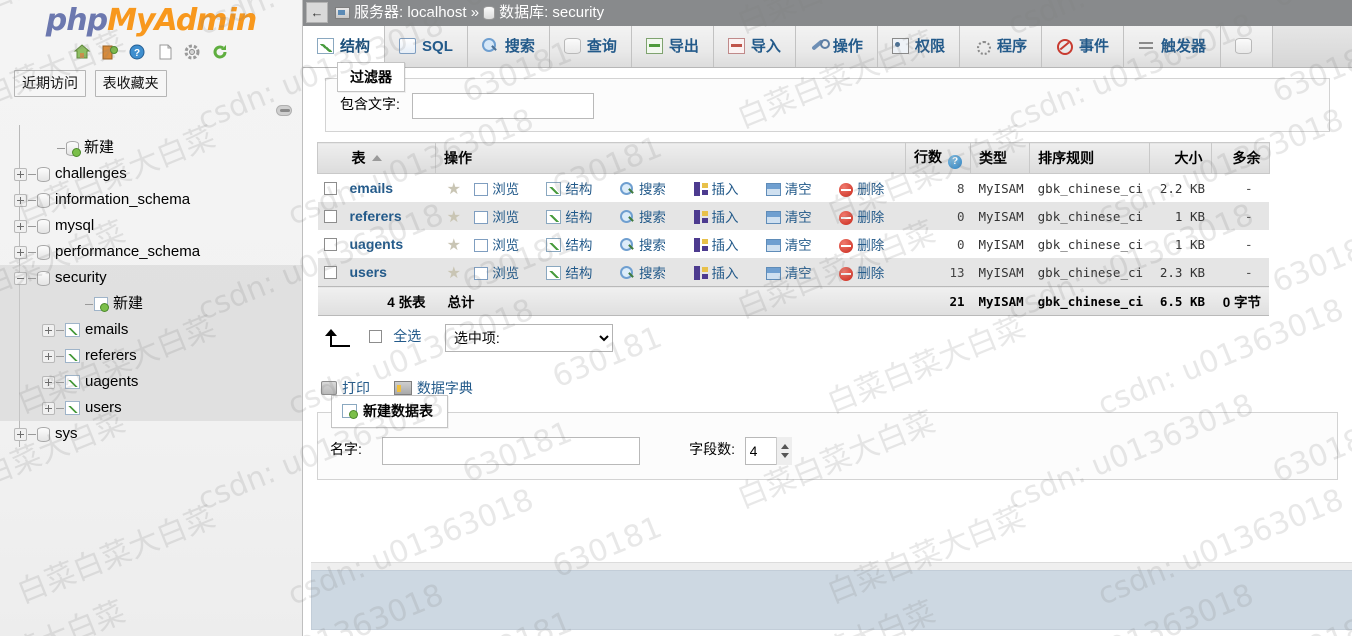 Image resolution: width=1352 pixels, height=636 pixels. Describe the element at coordinates (407, 336) in the screenshot. I see `select-all-label: 全选` at that location.